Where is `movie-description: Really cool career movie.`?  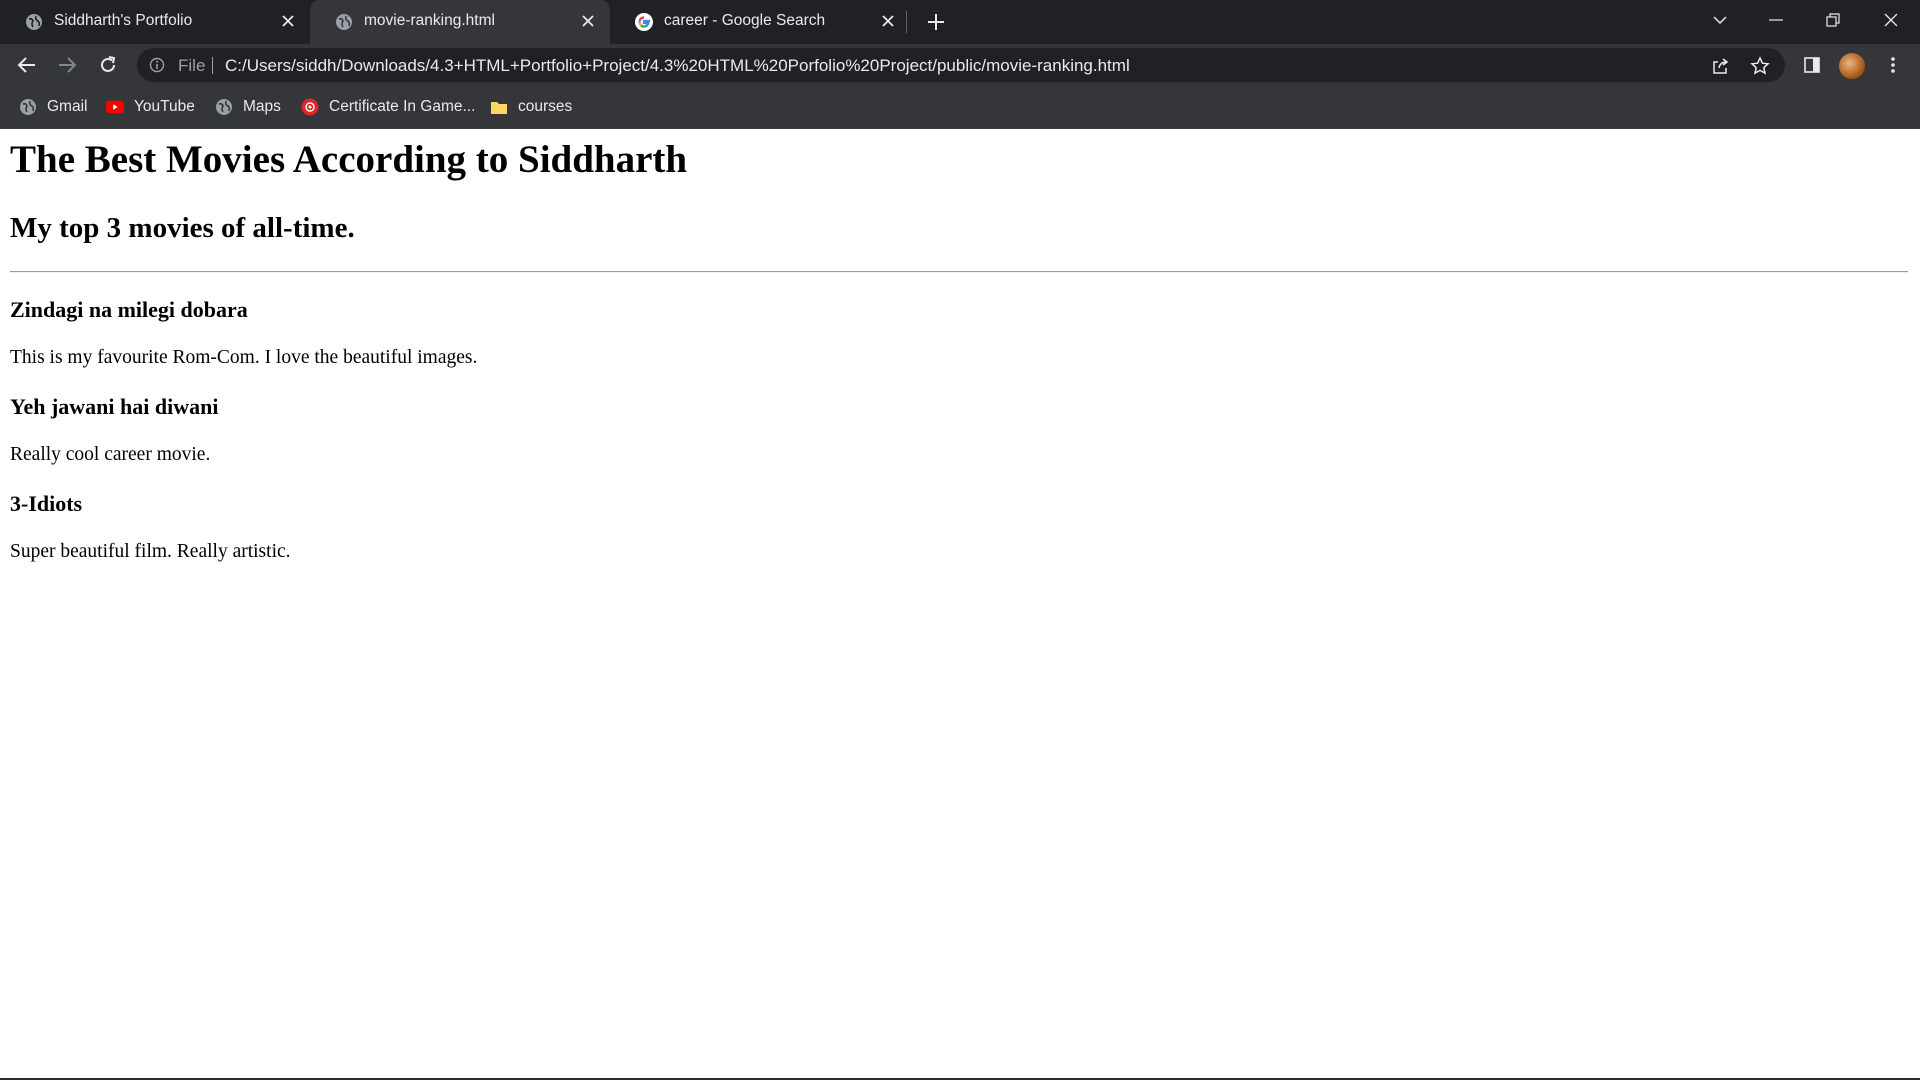 movie-description: Really cool career movie. is located at coordinates (110, 454).